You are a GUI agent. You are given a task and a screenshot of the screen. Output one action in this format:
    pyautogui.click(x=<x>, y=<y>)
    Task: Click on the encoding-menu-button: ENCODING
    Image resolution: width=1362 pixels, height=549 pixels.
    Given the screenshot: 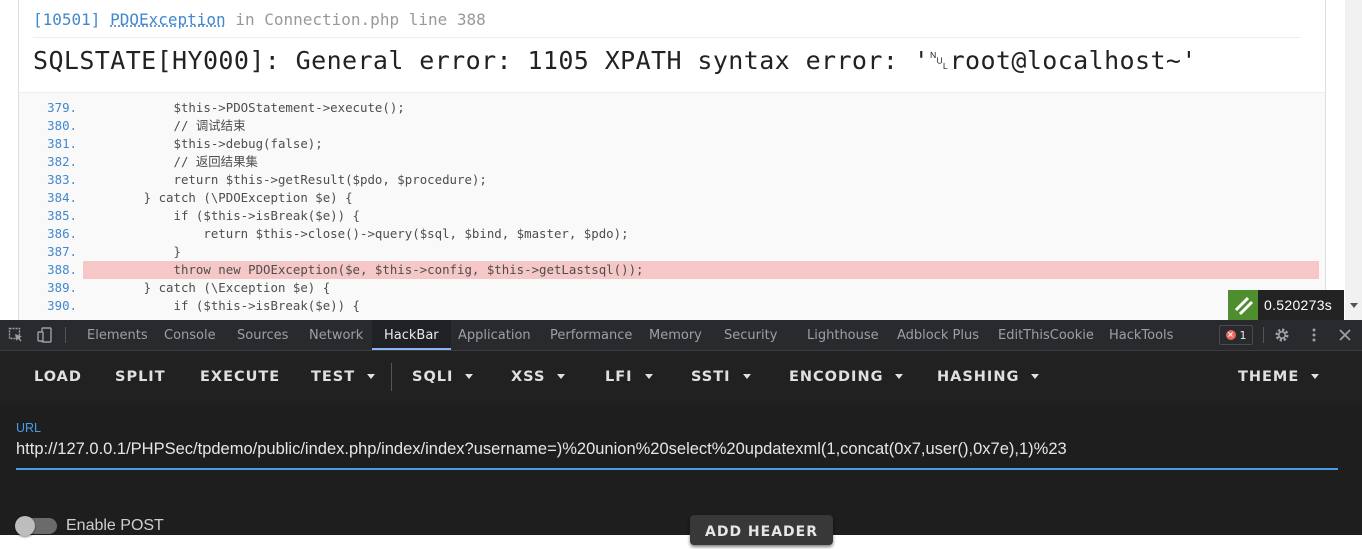 What is the action you would take?
    pyautogui.click(x=846, y=377)
    